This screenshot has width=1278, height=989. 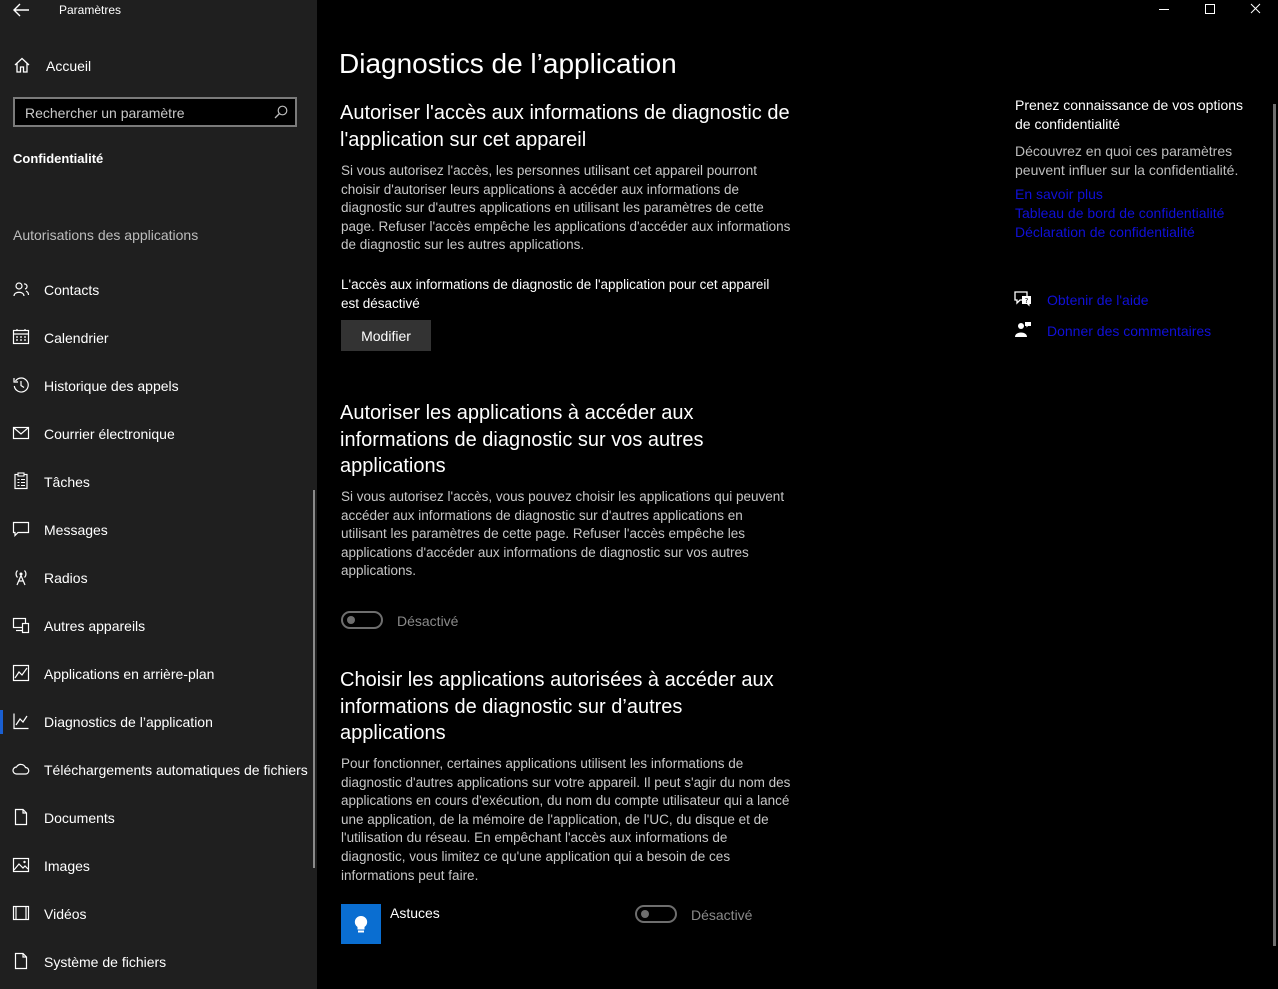 What do you see at coordinates (156, 866) in the screenshot?
I see `sidebar-item-images: Images` at bounding box center [156, 866].